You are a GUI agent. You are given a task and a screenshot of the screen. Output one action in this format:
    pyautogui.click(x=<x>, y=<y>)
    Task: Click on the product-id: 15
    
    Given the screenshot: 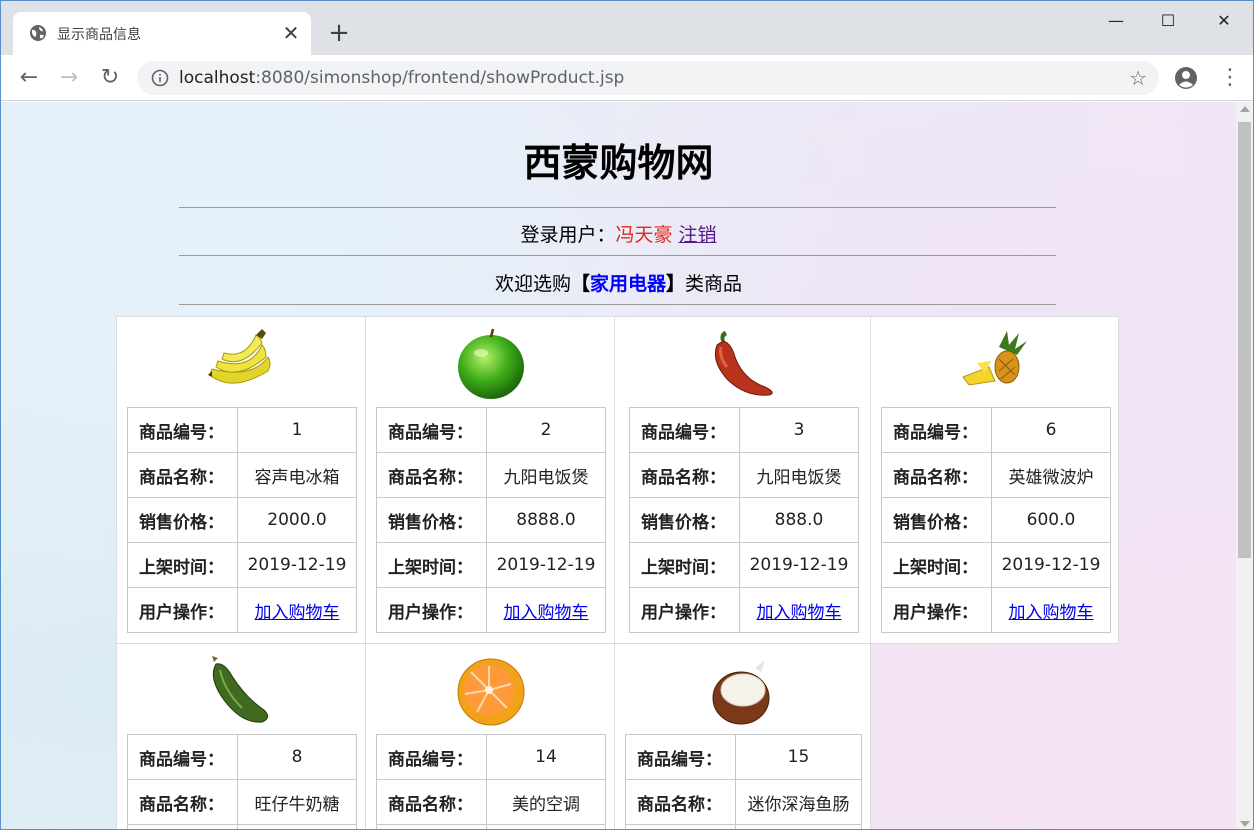 What is the action you would take?
    pyautogui.click(x=798, y=757)
    